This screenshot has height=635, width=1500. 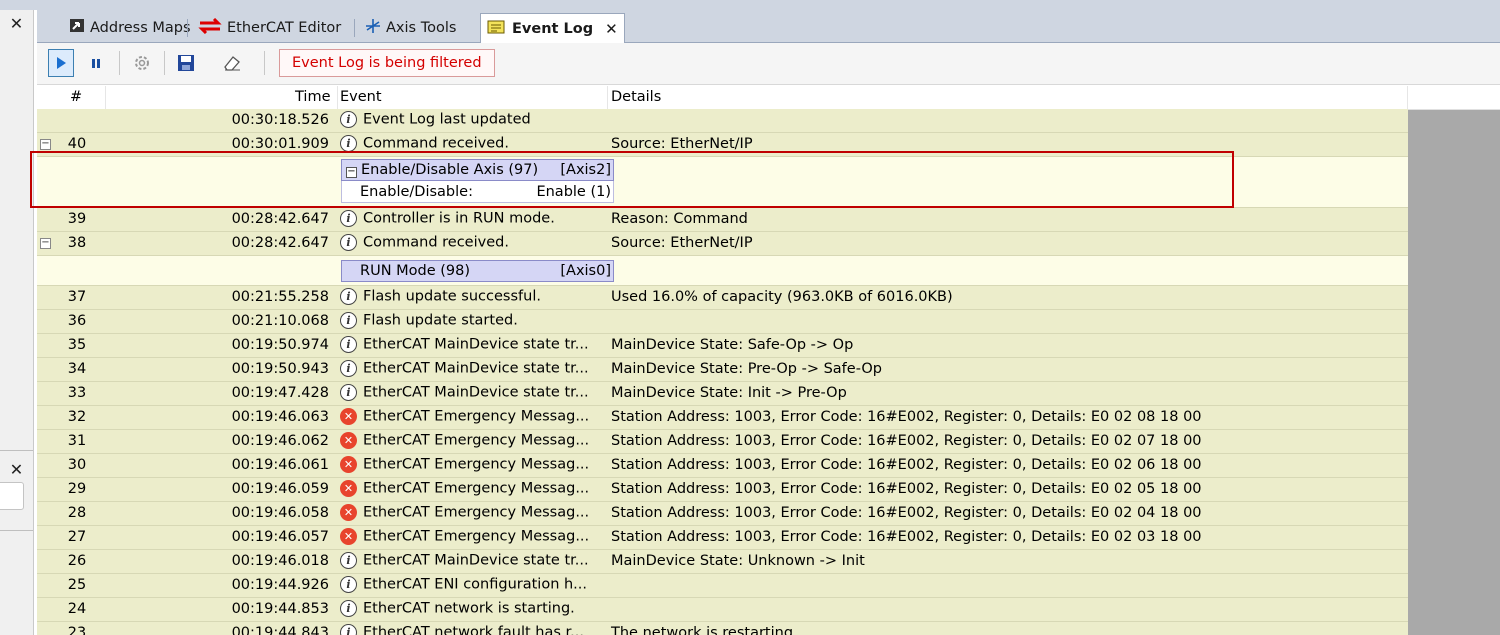 I want to click on row-number: 37, so click(x=77, y=297).